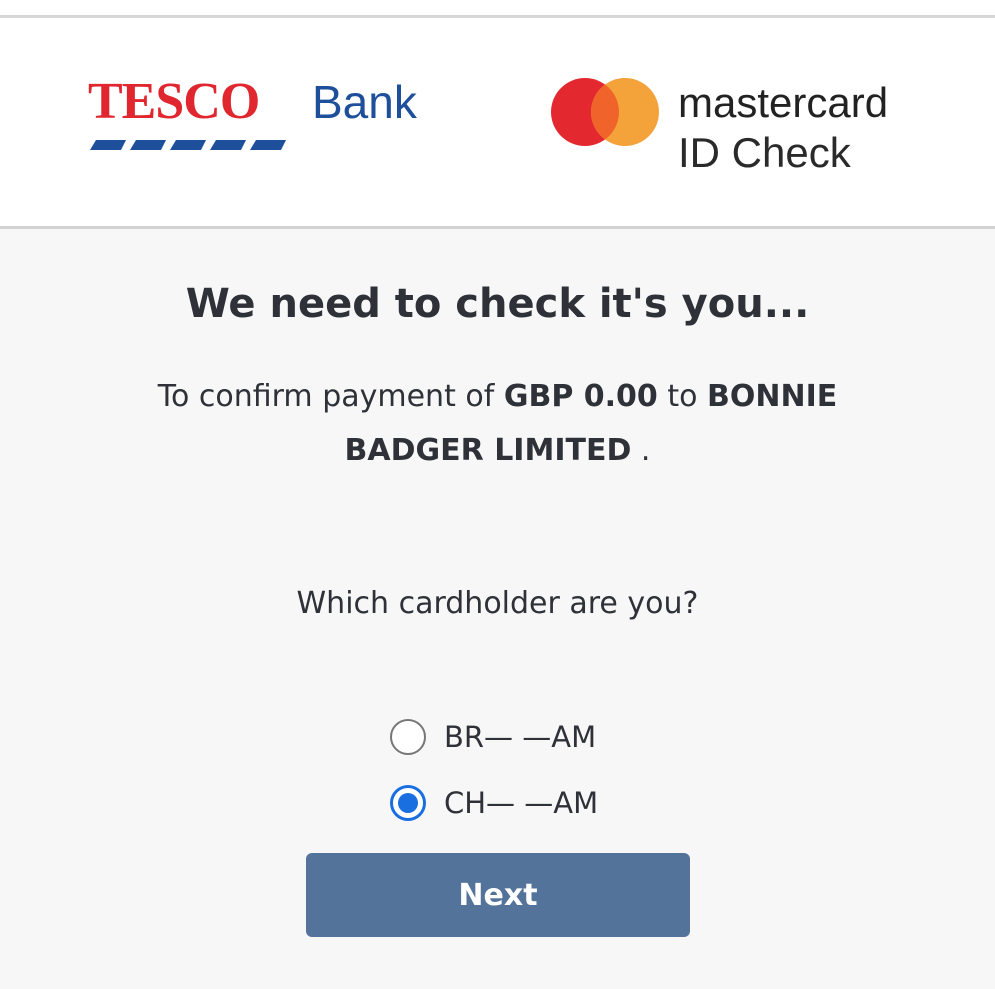 The width and height of the screenshot is (995, 989). I want to click on cardholder-option-2: CH— —AM, so click(494, 803).